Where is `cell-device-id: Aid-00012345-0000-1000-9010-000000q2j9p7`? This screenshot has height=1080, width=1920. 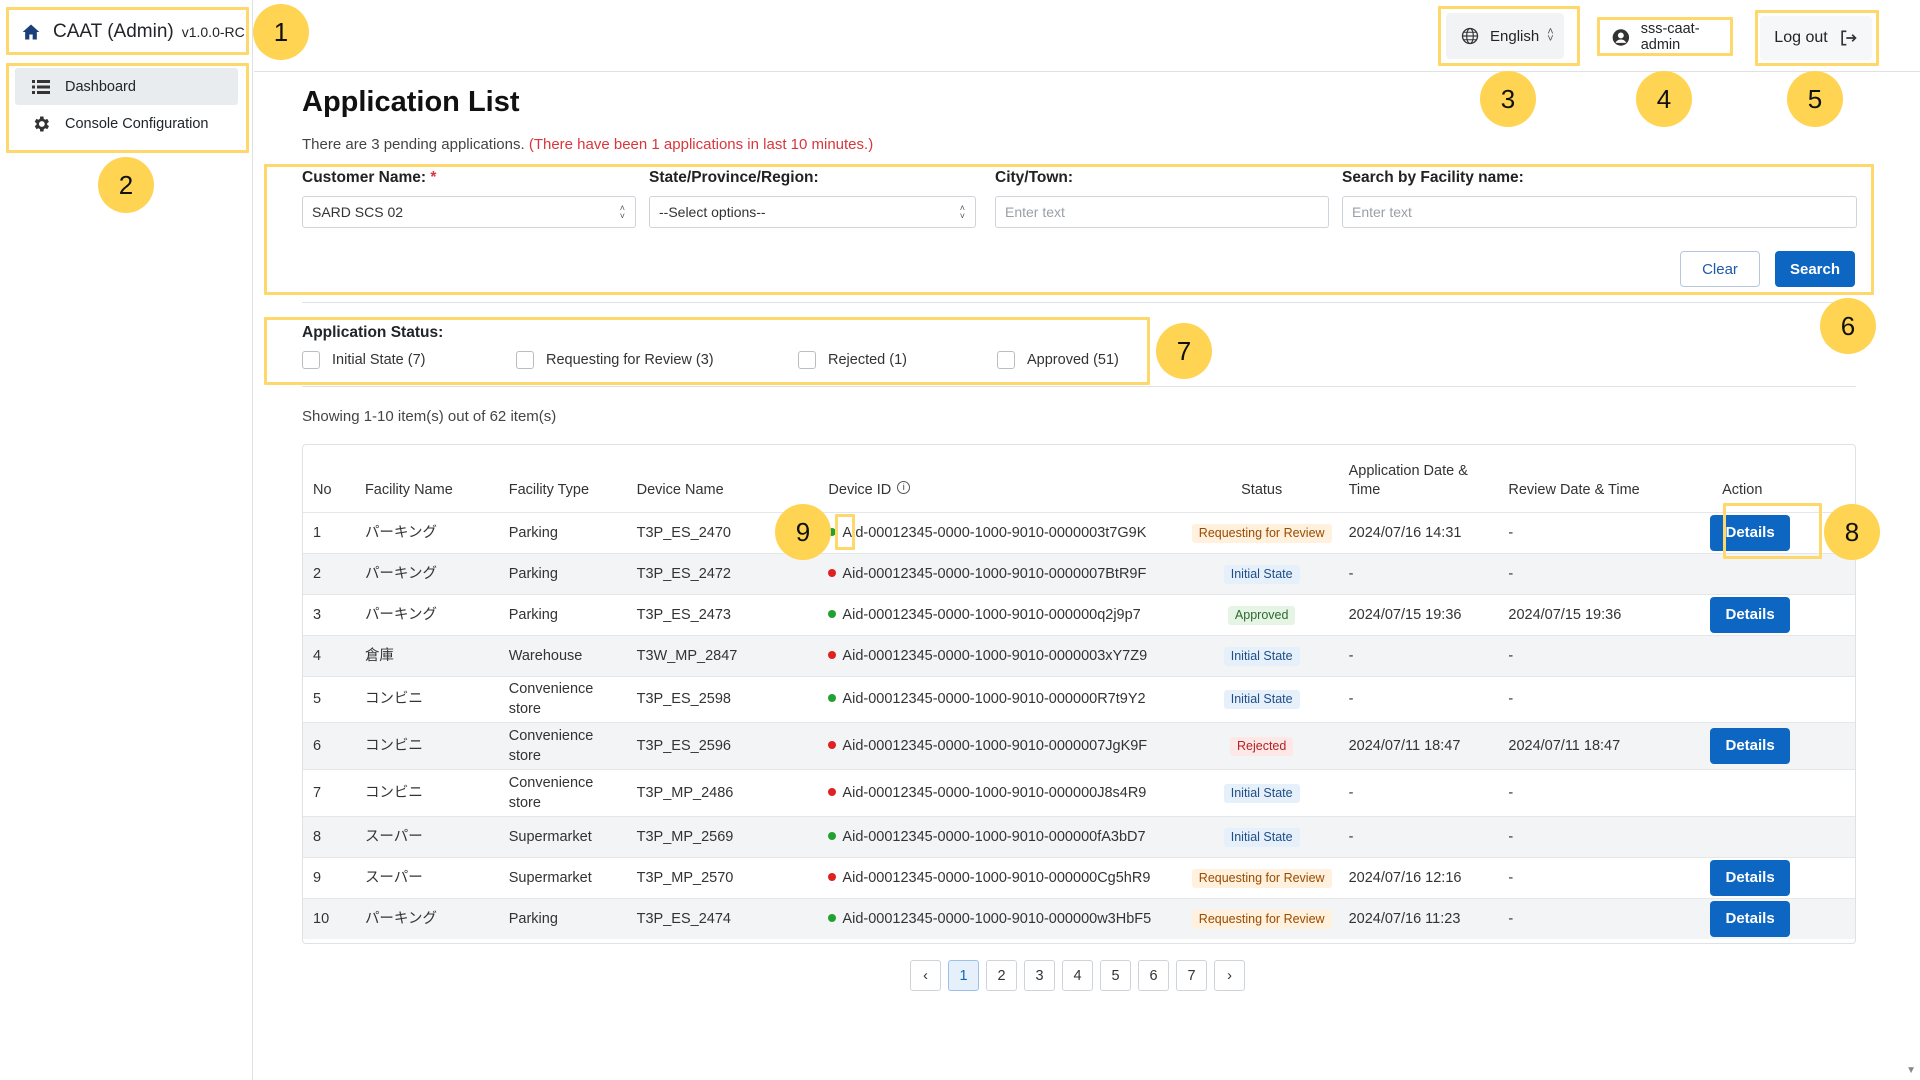
cell-device-id: Aid-00012345-0000-1000-9010-000000q2j9p7 is located at coordinates (1001, 614).